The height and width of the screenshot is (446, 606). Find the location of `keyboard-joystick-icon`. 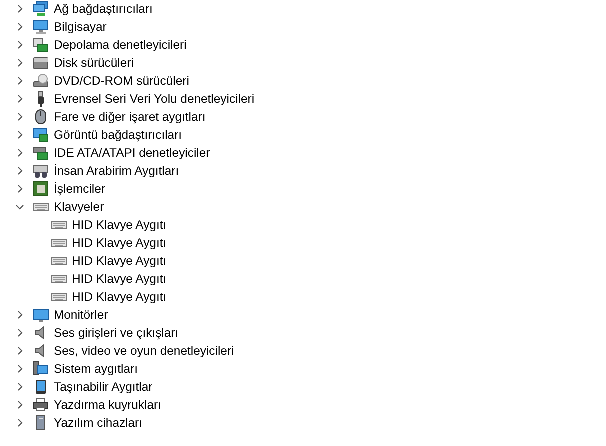

keyboard-joystick-icon is located at coordinates (41, 171).